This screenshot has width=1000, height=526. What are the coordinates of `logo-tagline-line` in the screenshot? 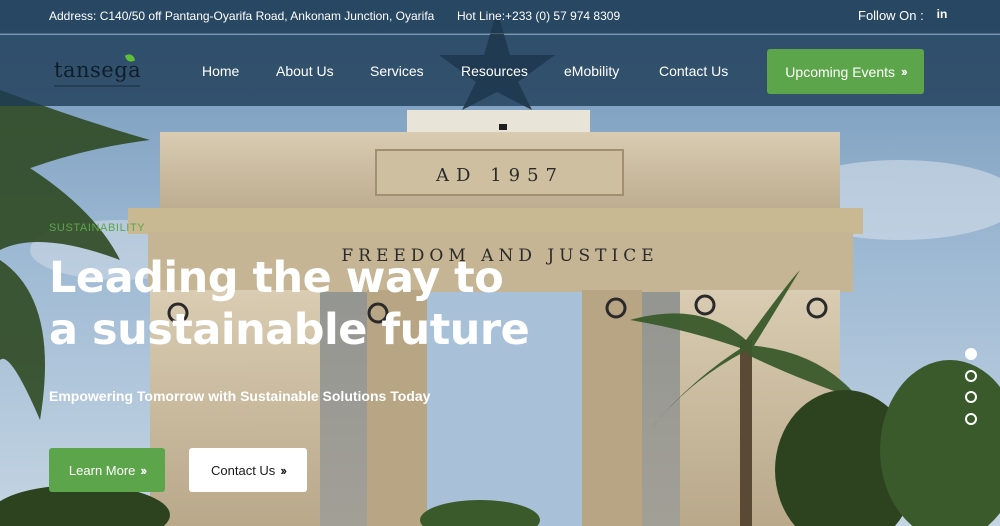 It's located at (97, 86).